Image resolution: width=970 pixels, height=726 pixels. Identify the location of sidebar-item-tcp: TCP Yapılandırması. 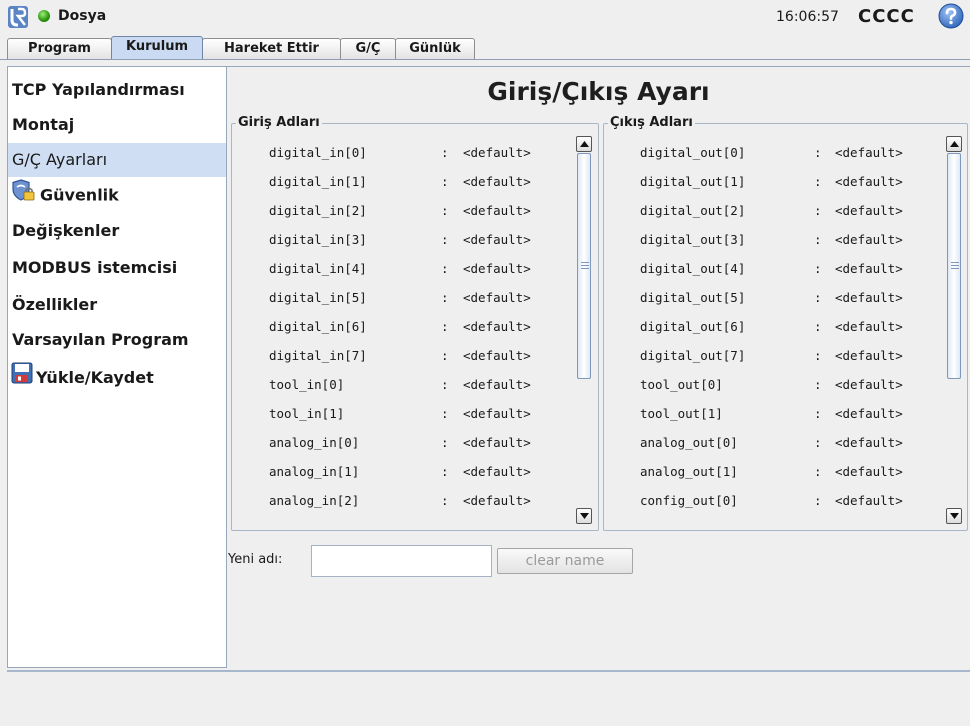
(117, 90).